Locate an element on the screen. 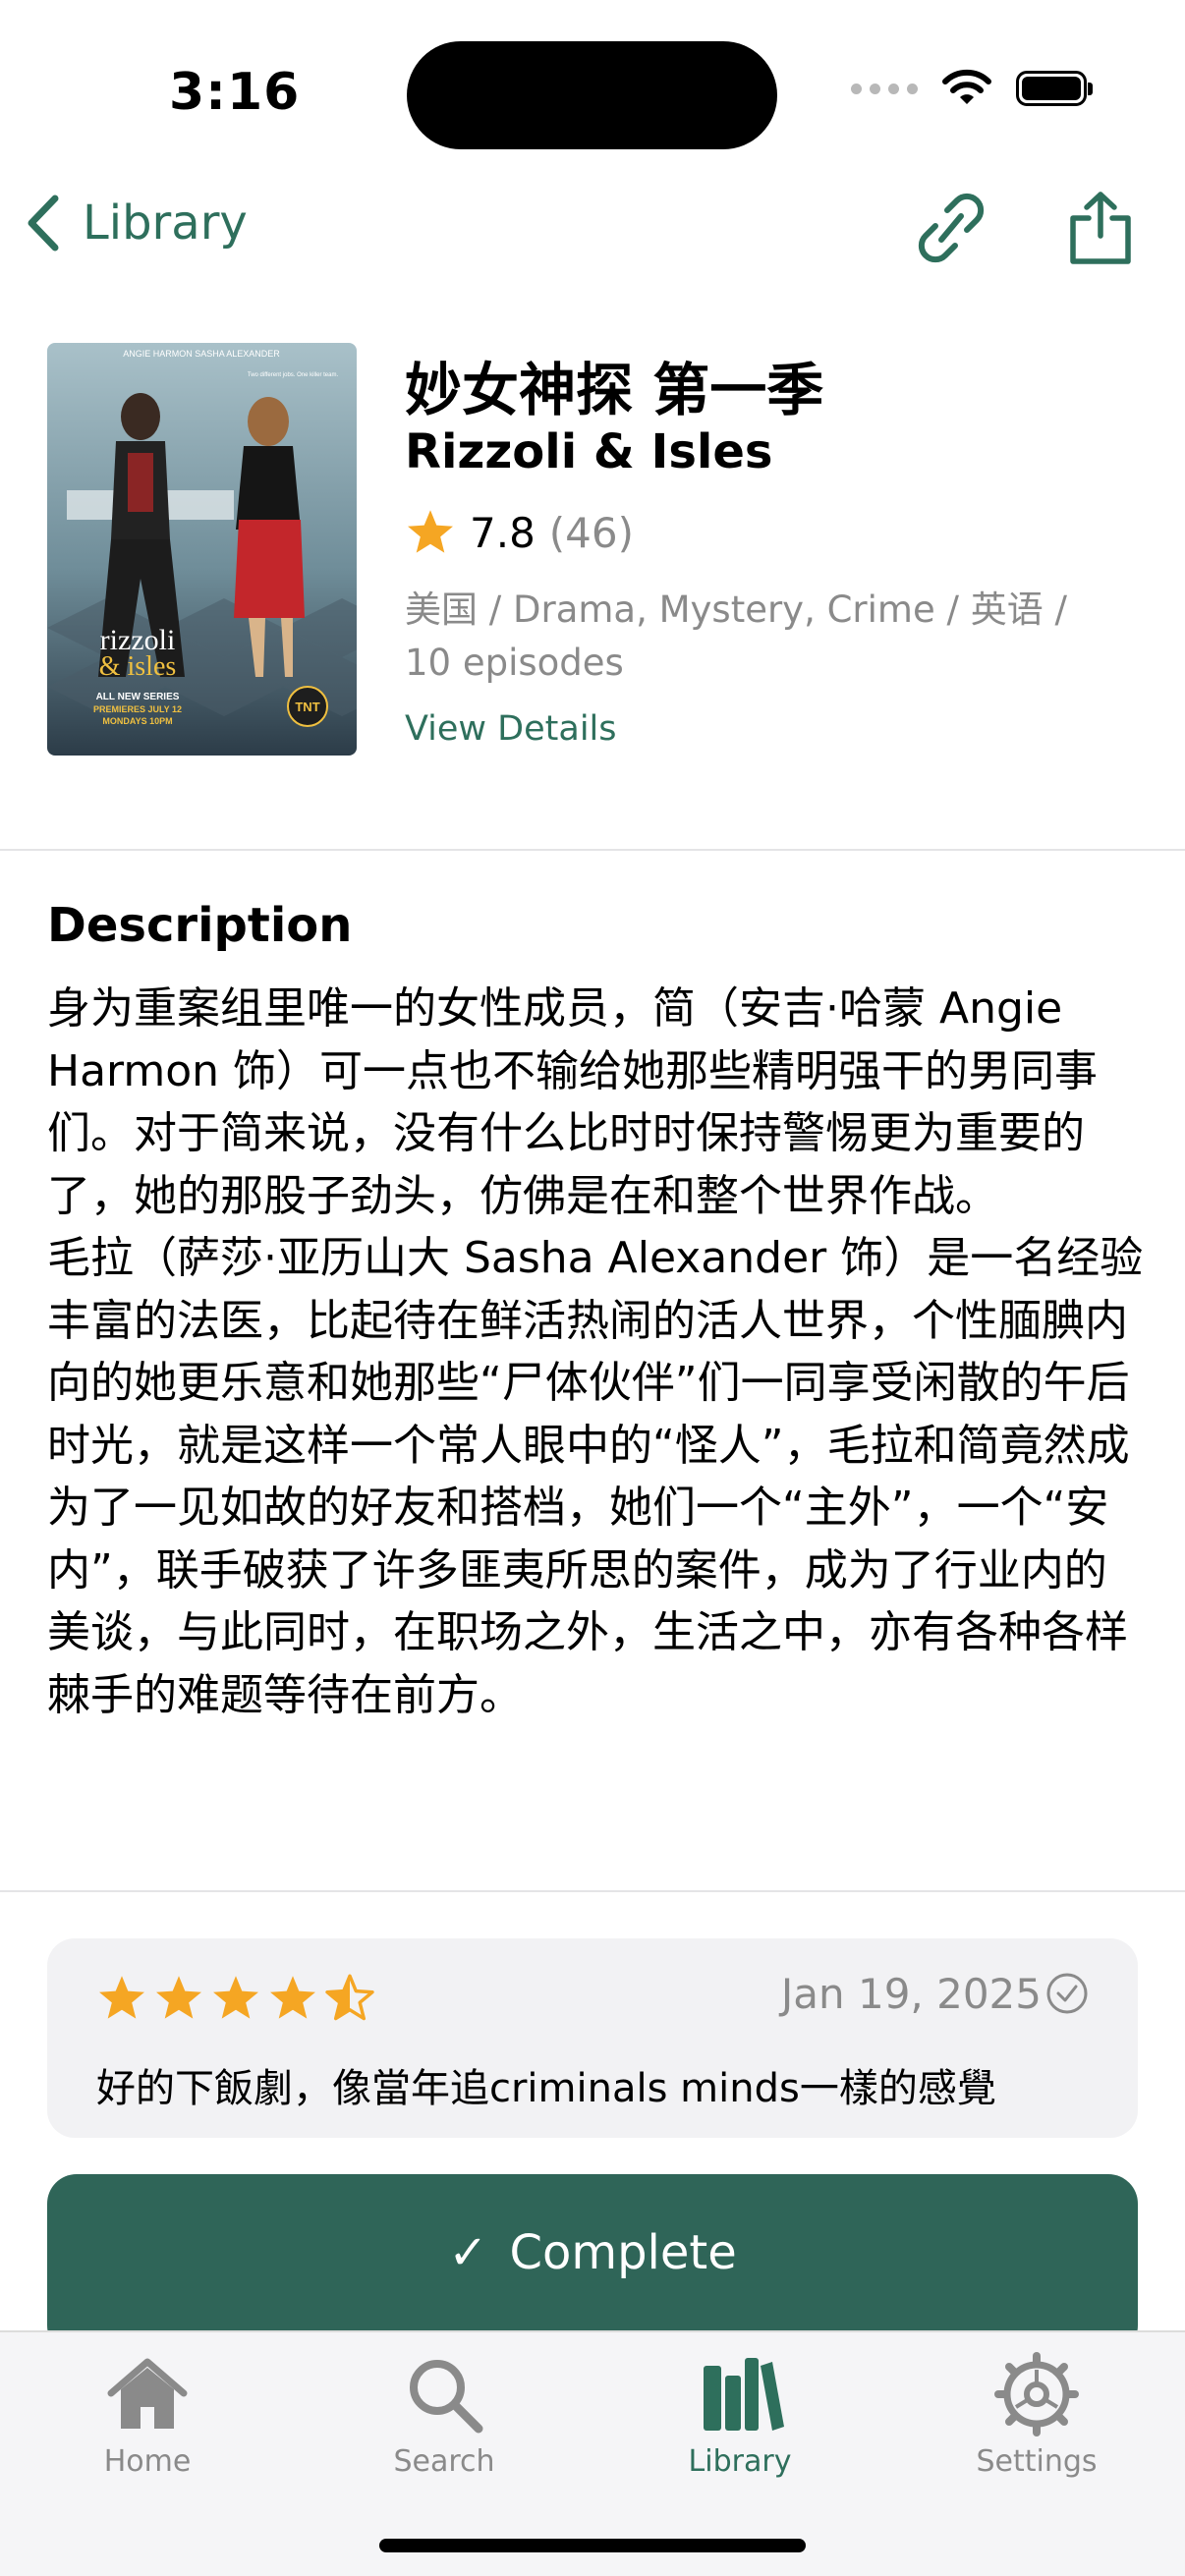 The width and height of the screenshot is (1185, 2576). chevron-left-icon is located at coordinates (44, 223).